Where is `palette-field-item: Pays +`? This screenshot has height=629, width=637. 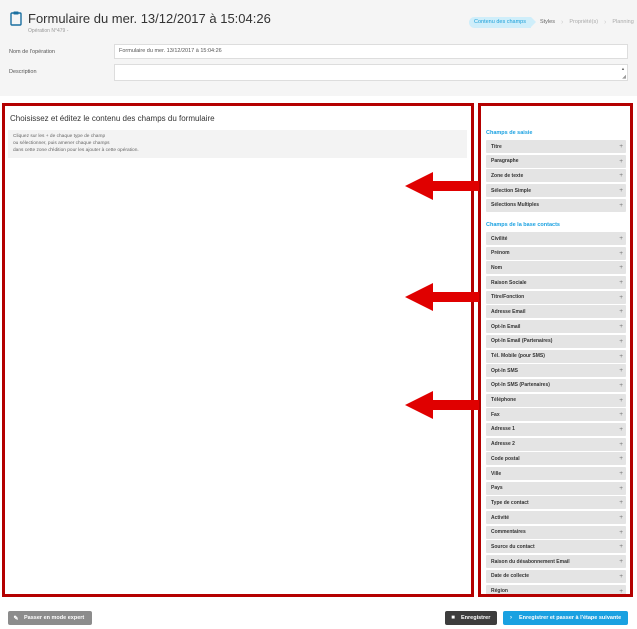
palette-field-item: Pays + is located at coordinates (556, 488).